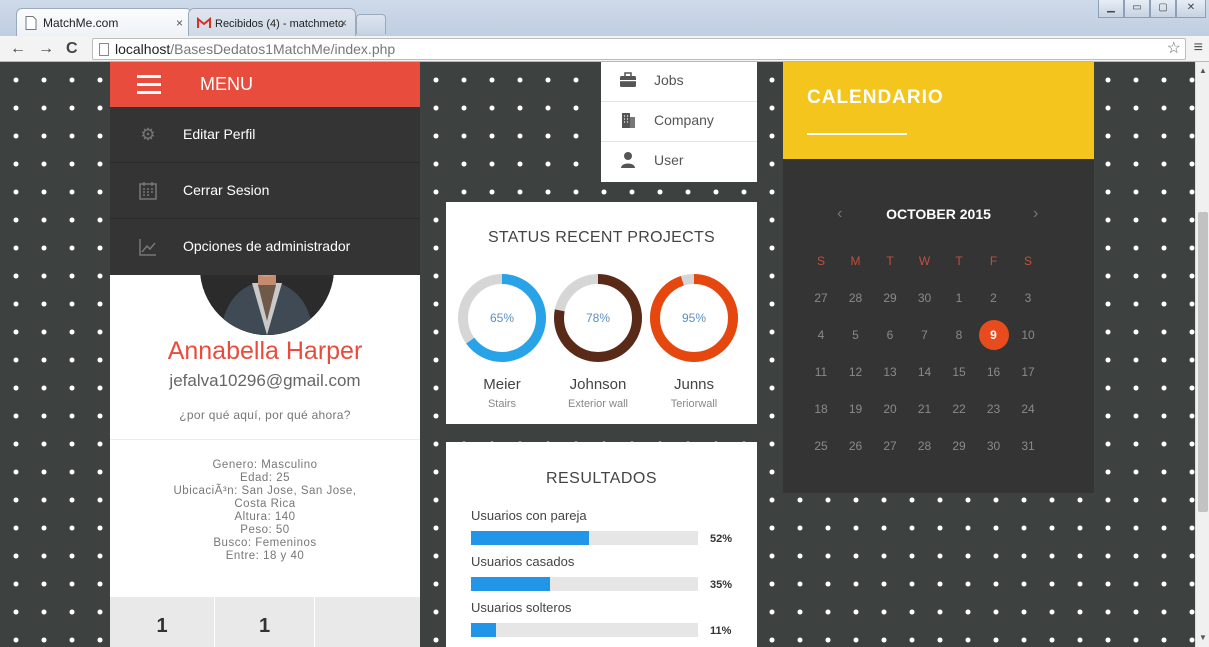 The width and height of the screenshot is (1209, 647). What do you see at coordinates (601, 237) in the screenshot?
I see `panel-title: STATUS RECENT PROJECTS` at bounding box center [601, 237].